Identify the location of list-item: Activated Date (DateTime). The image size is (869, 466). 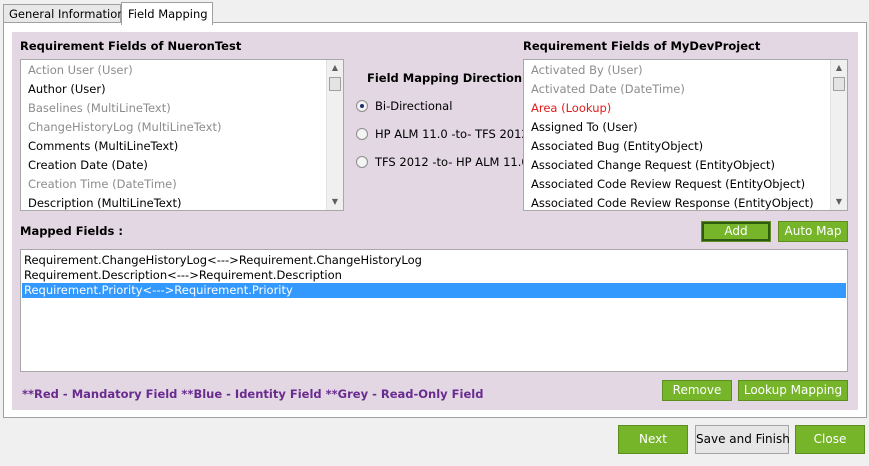
(608, 89).